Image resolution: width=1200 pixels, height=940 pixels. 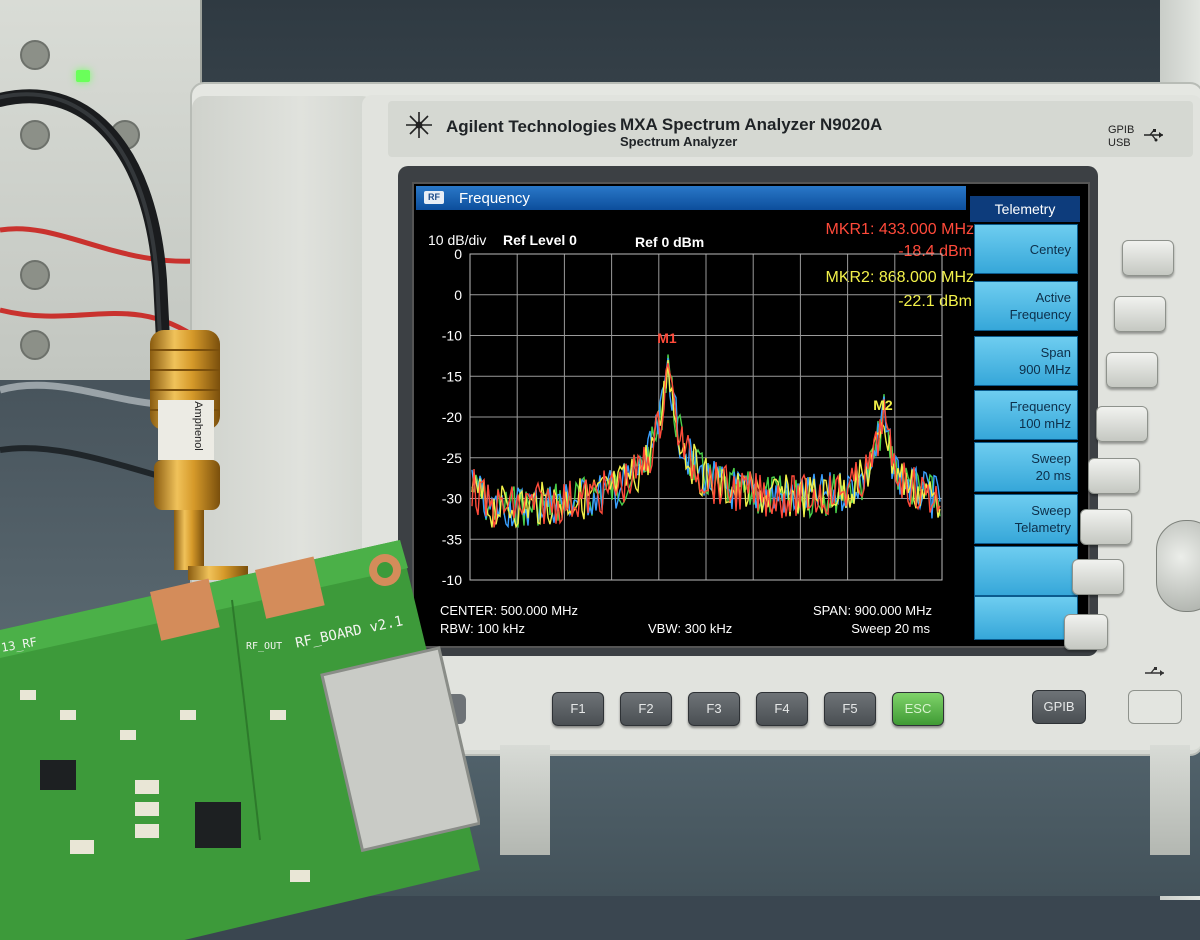 What do you see at coordinates (531, 126) in the screenshot?
I see `brand-name: Agilent Technologies` at bounding box center [531, 126].